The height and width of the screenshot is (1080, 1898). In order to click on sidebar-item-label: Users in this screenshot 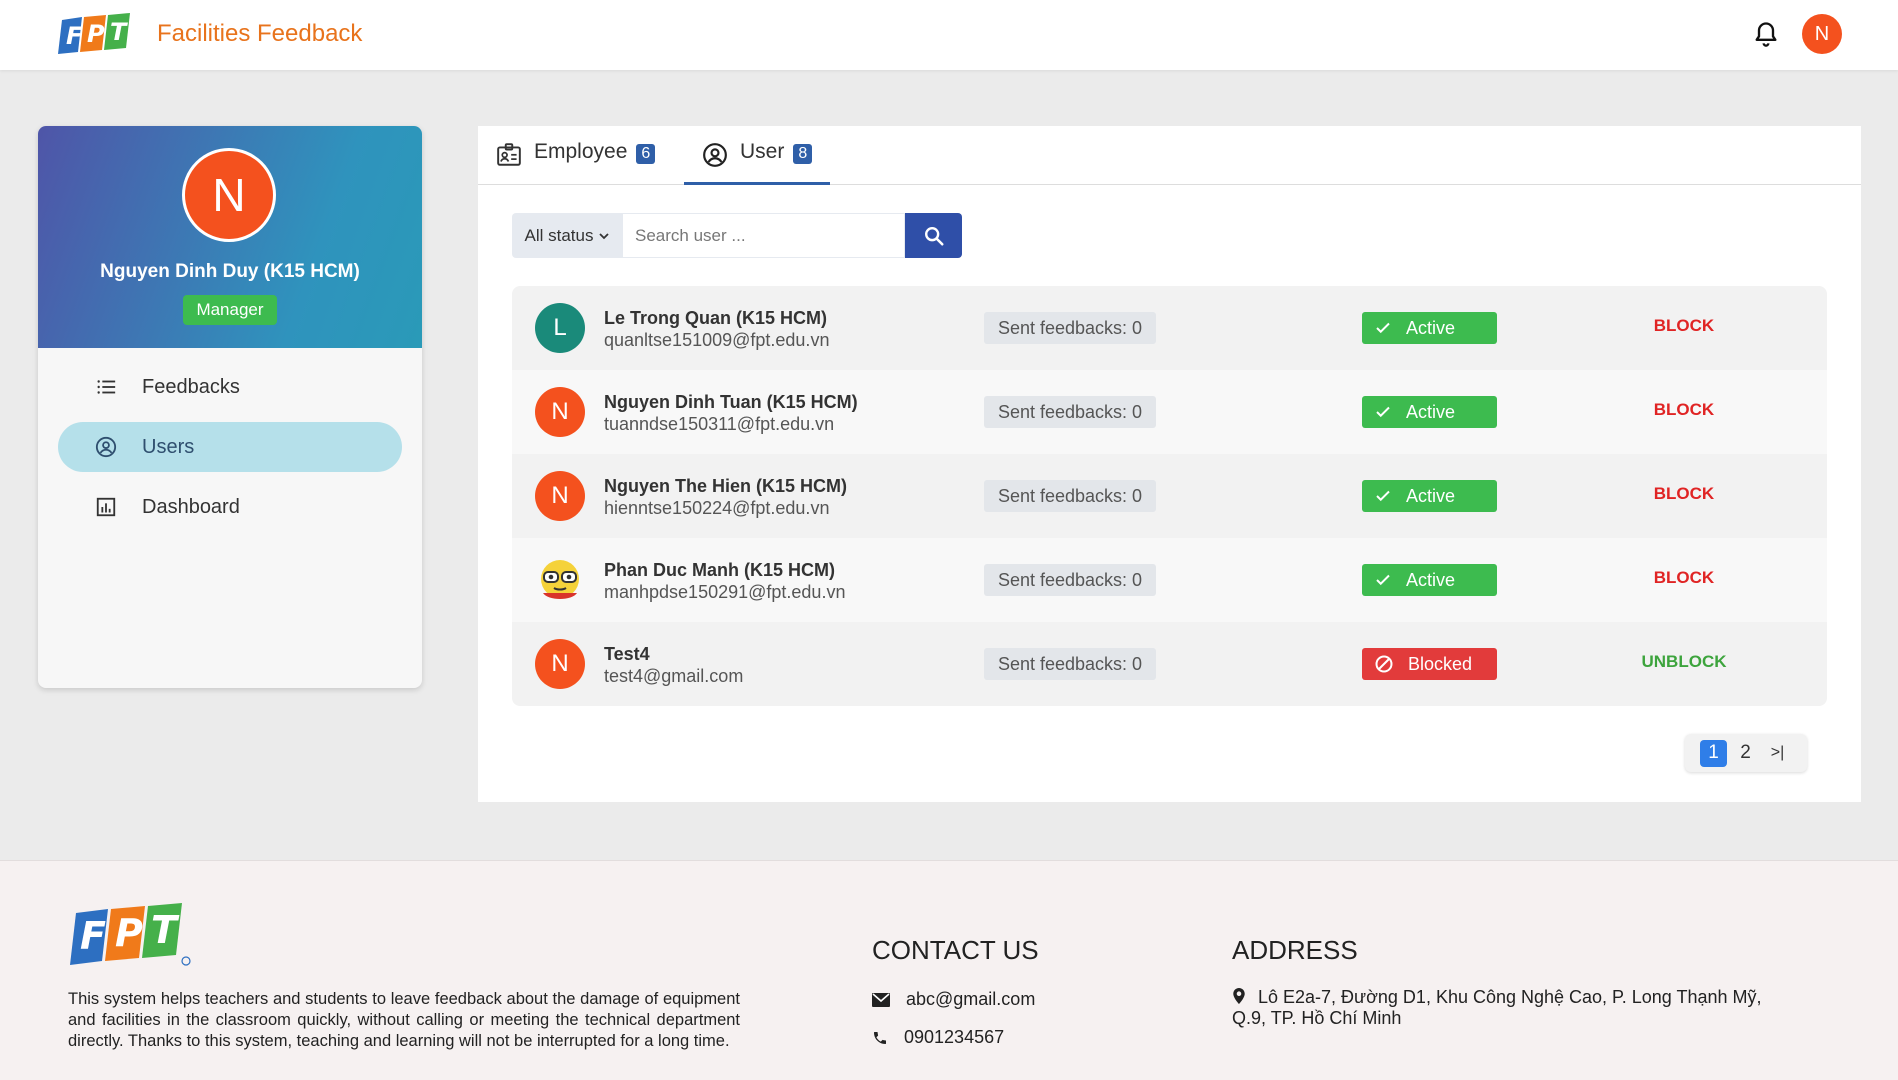, I will do `click(168, 446)`.